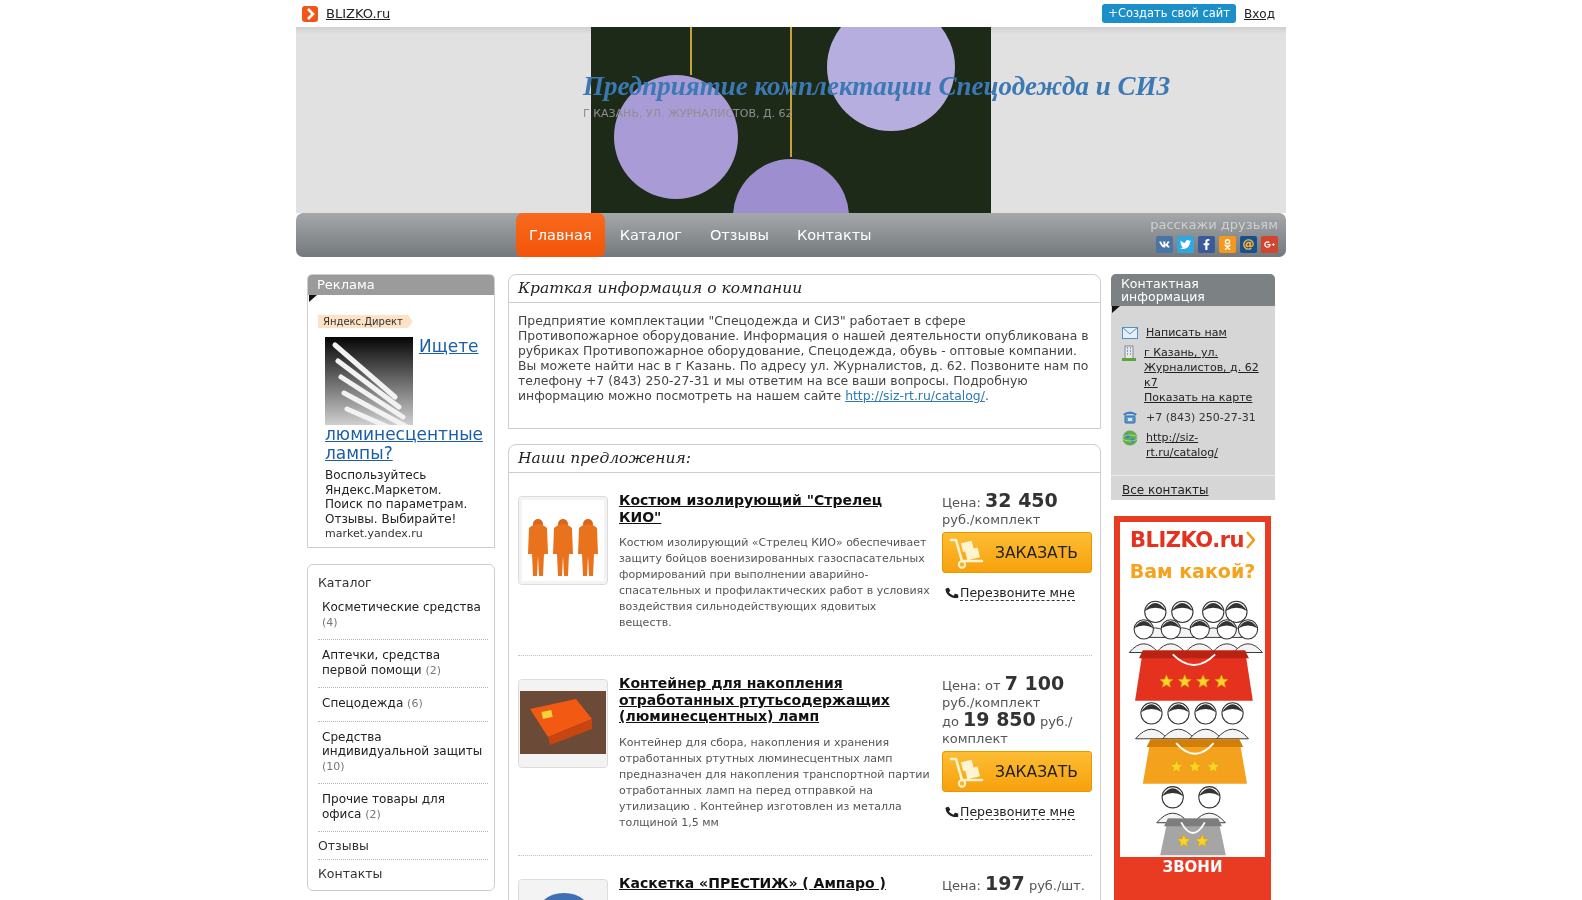  I want to click on ad-domain: market.yandex.ru, so click(374, 534).